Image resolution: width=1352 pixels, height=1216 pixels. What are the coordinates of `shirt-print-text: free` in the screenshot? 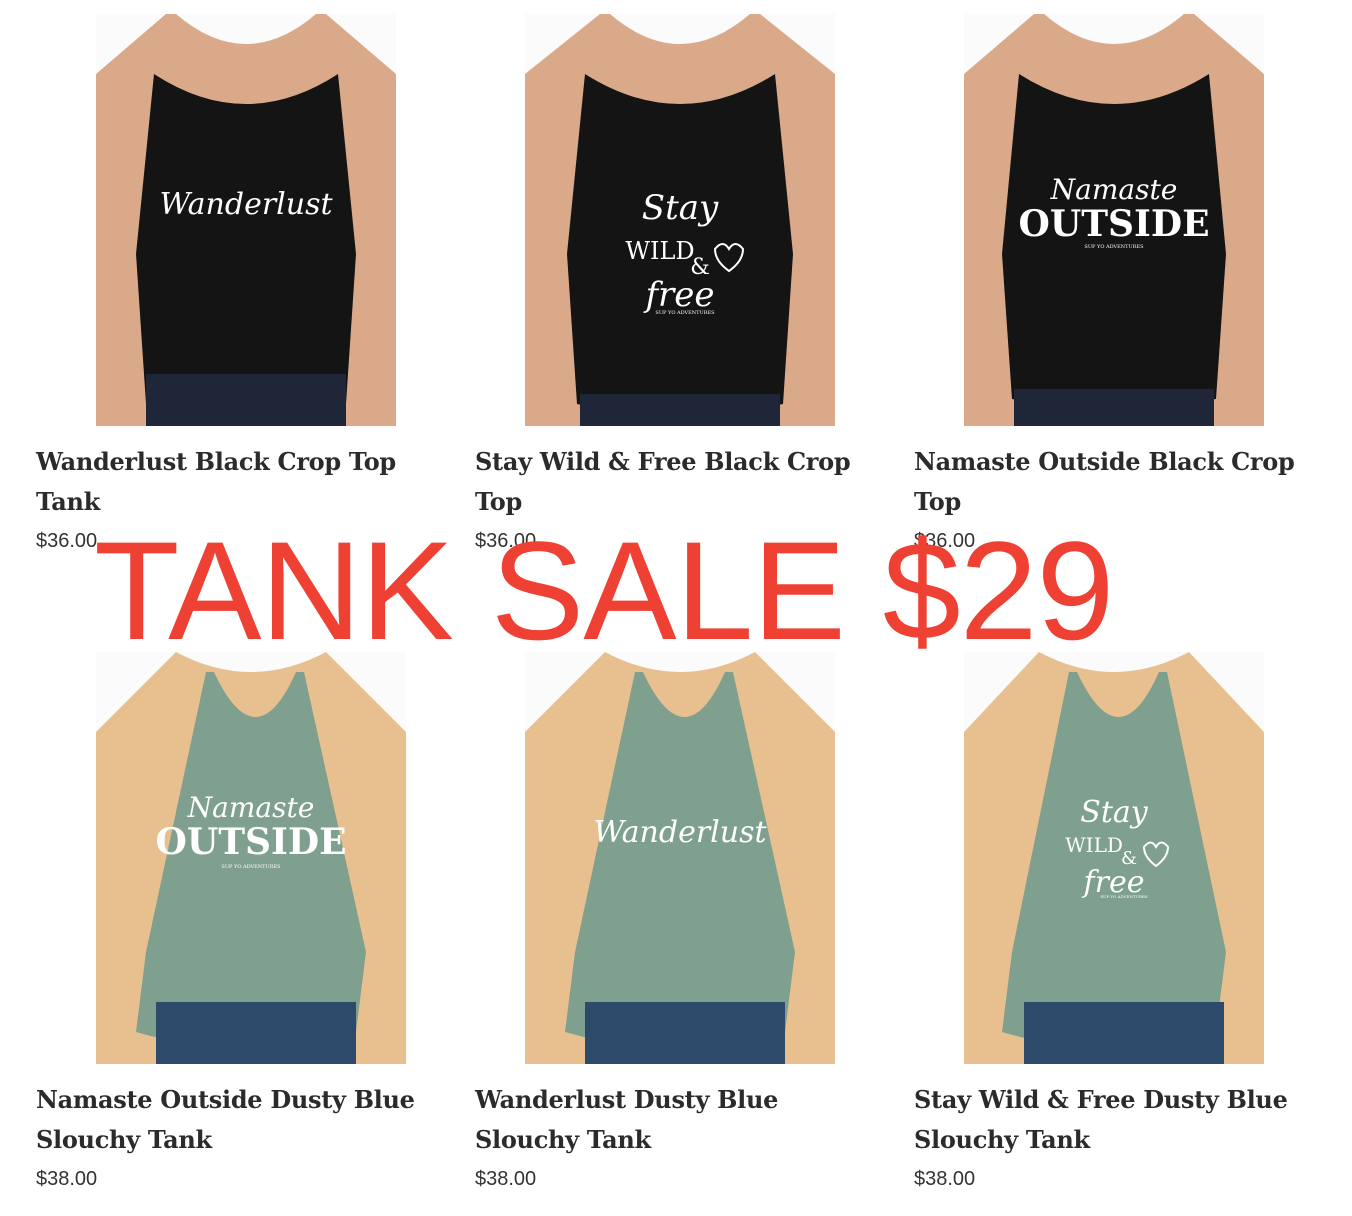 It's located at (678, 295).